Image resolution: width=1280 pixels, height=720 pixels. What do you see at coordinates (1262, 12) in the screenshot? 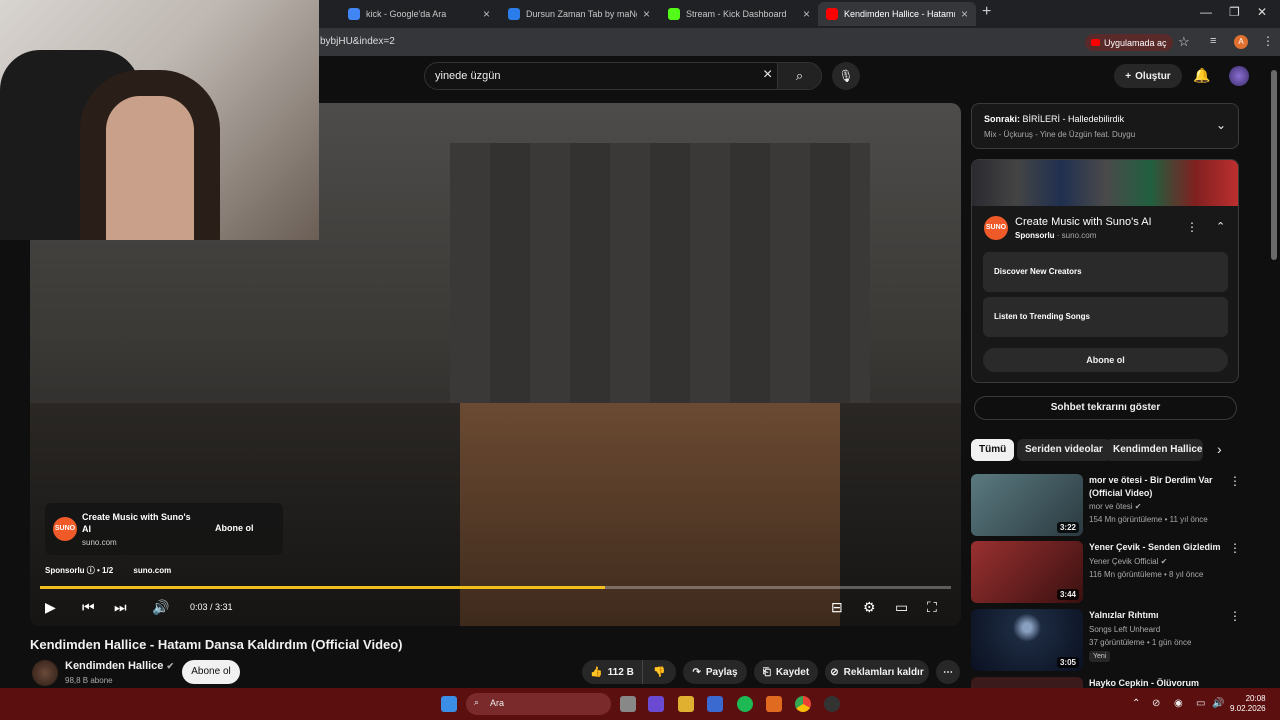
I see `window-close-icon: ✕` at bounding box center [1262, 12].